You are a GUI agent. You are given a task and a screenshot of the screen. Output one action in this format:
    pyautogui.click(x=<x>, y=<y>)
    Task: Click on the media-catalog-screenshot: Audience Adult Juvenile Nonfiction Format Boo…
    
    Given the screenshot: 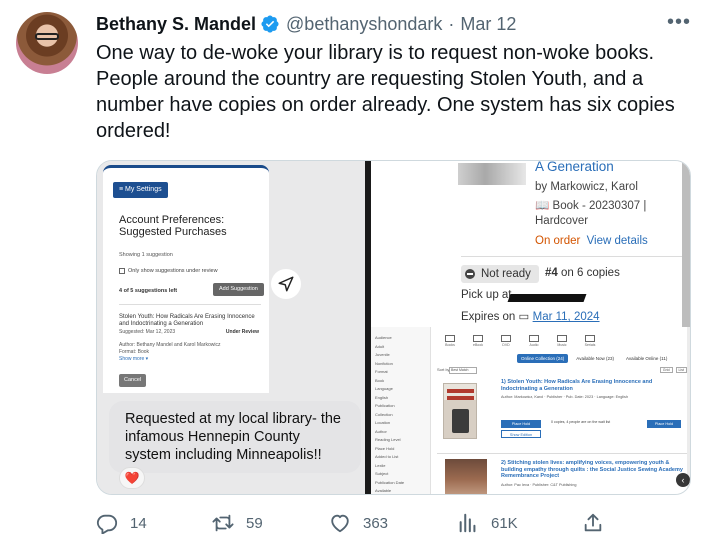 What is the action you would take?
    pyautogui.click(x=530, y=410)
    